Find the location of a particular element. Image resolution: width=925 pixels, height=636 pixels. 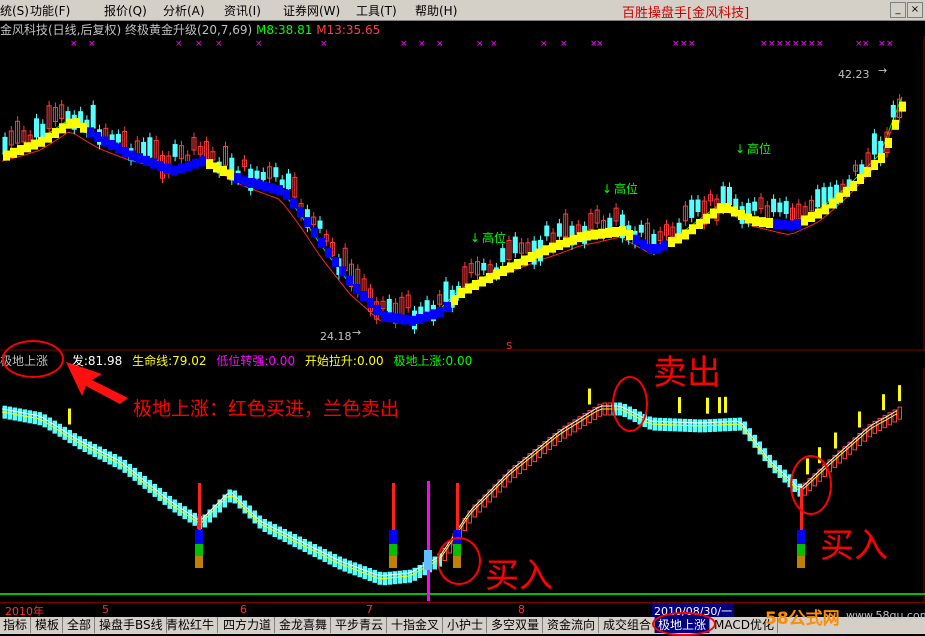

tab-all: 全部 is located at coordinates (80, 625).